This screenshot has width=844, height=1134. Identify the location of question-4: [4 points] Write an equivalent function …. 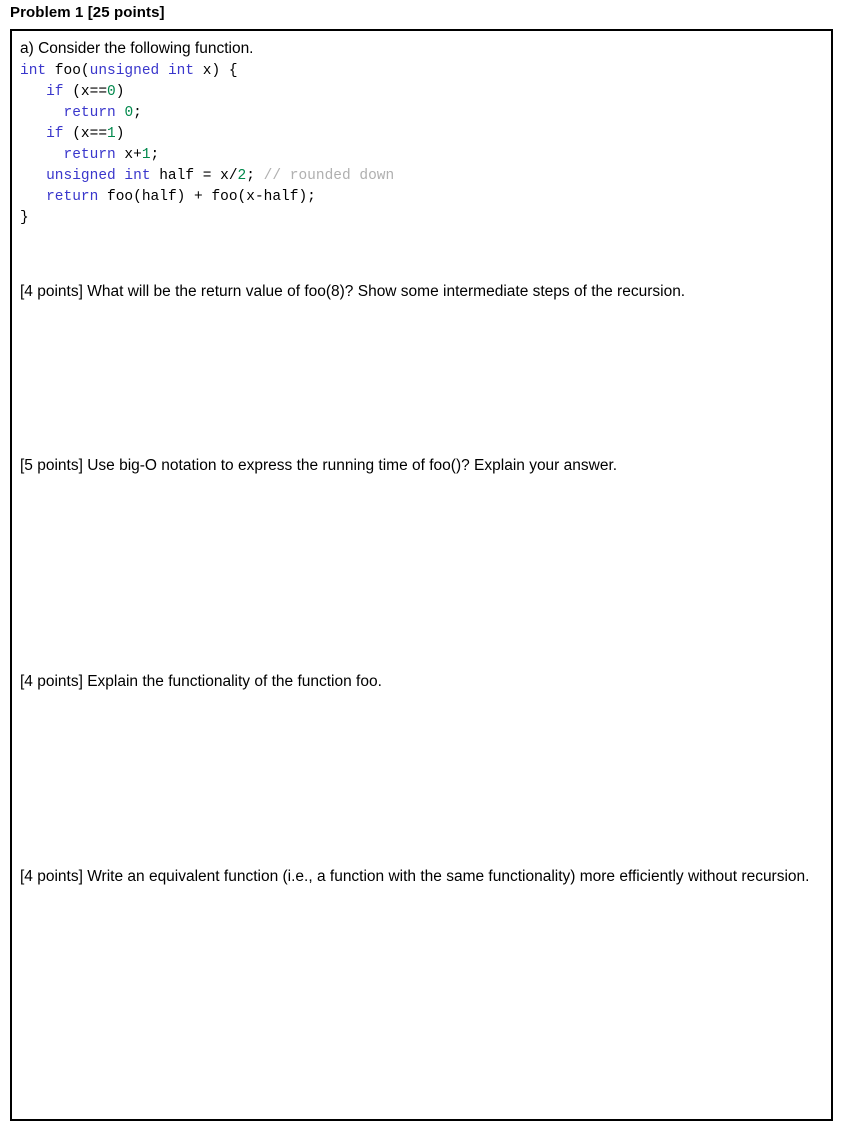
(415, 876).